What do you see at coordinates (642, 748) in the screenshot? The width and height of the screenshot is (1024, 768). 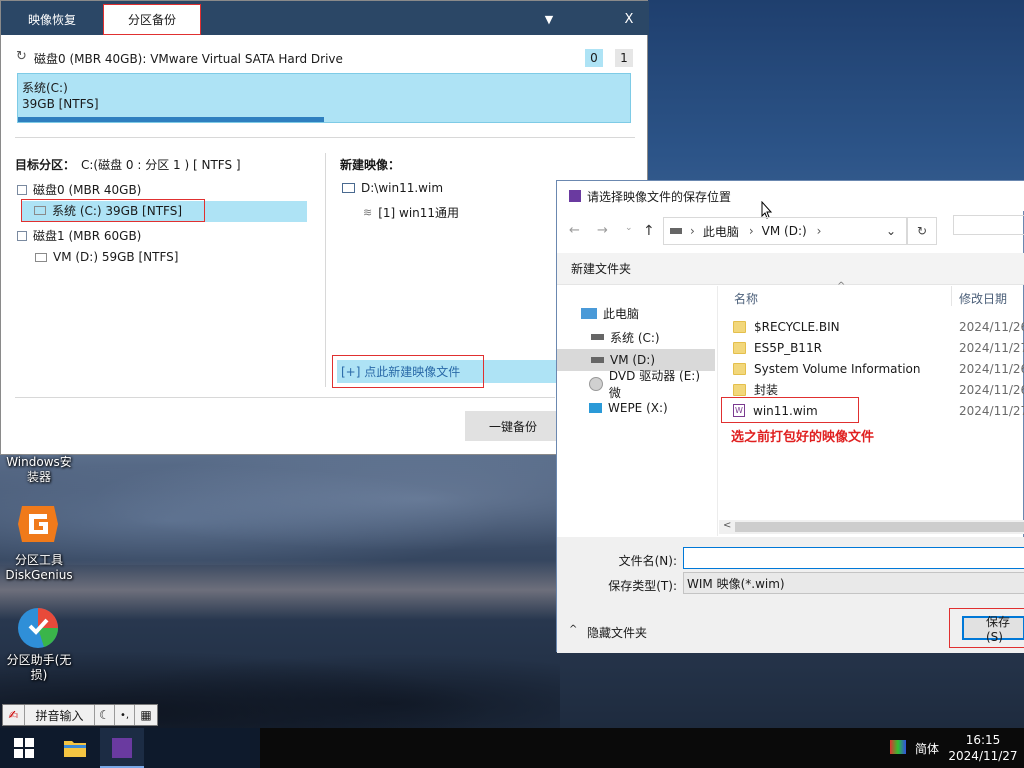 I see `taskbar-right` at bounding box center [642, 748].